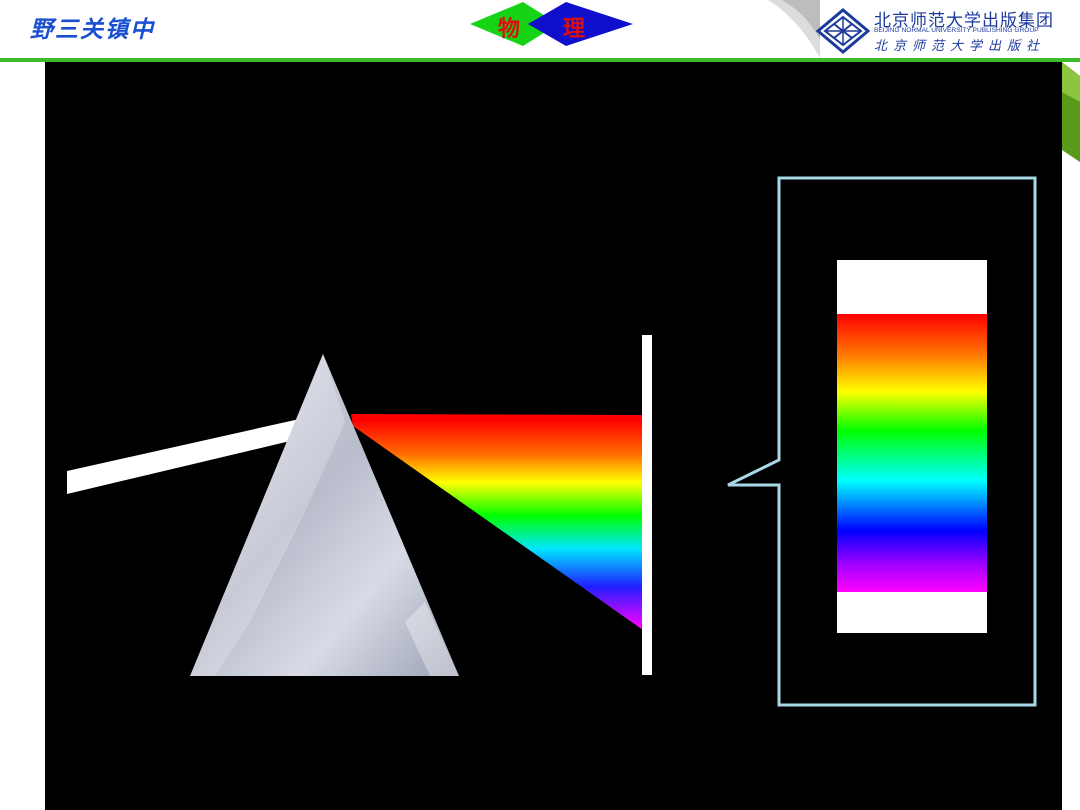  What do you see at coordinates (912, 453) in the screenshot?
I see `spectrum-color-band` at bounding box center [912, 453].